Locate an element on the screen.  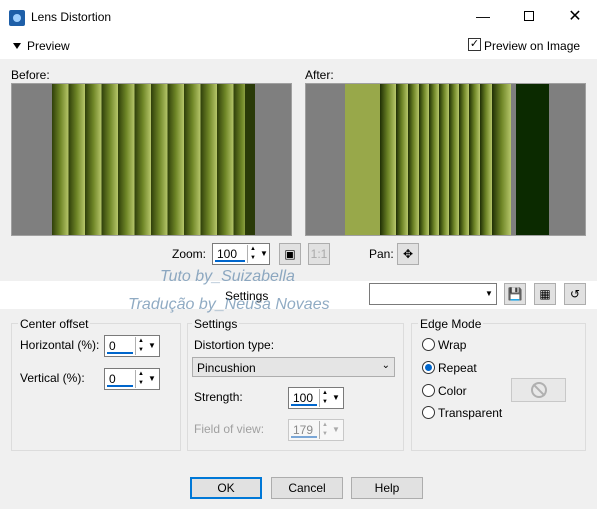
fov-dropdown-arrow: ▼ is located at coordinates (336, 429).